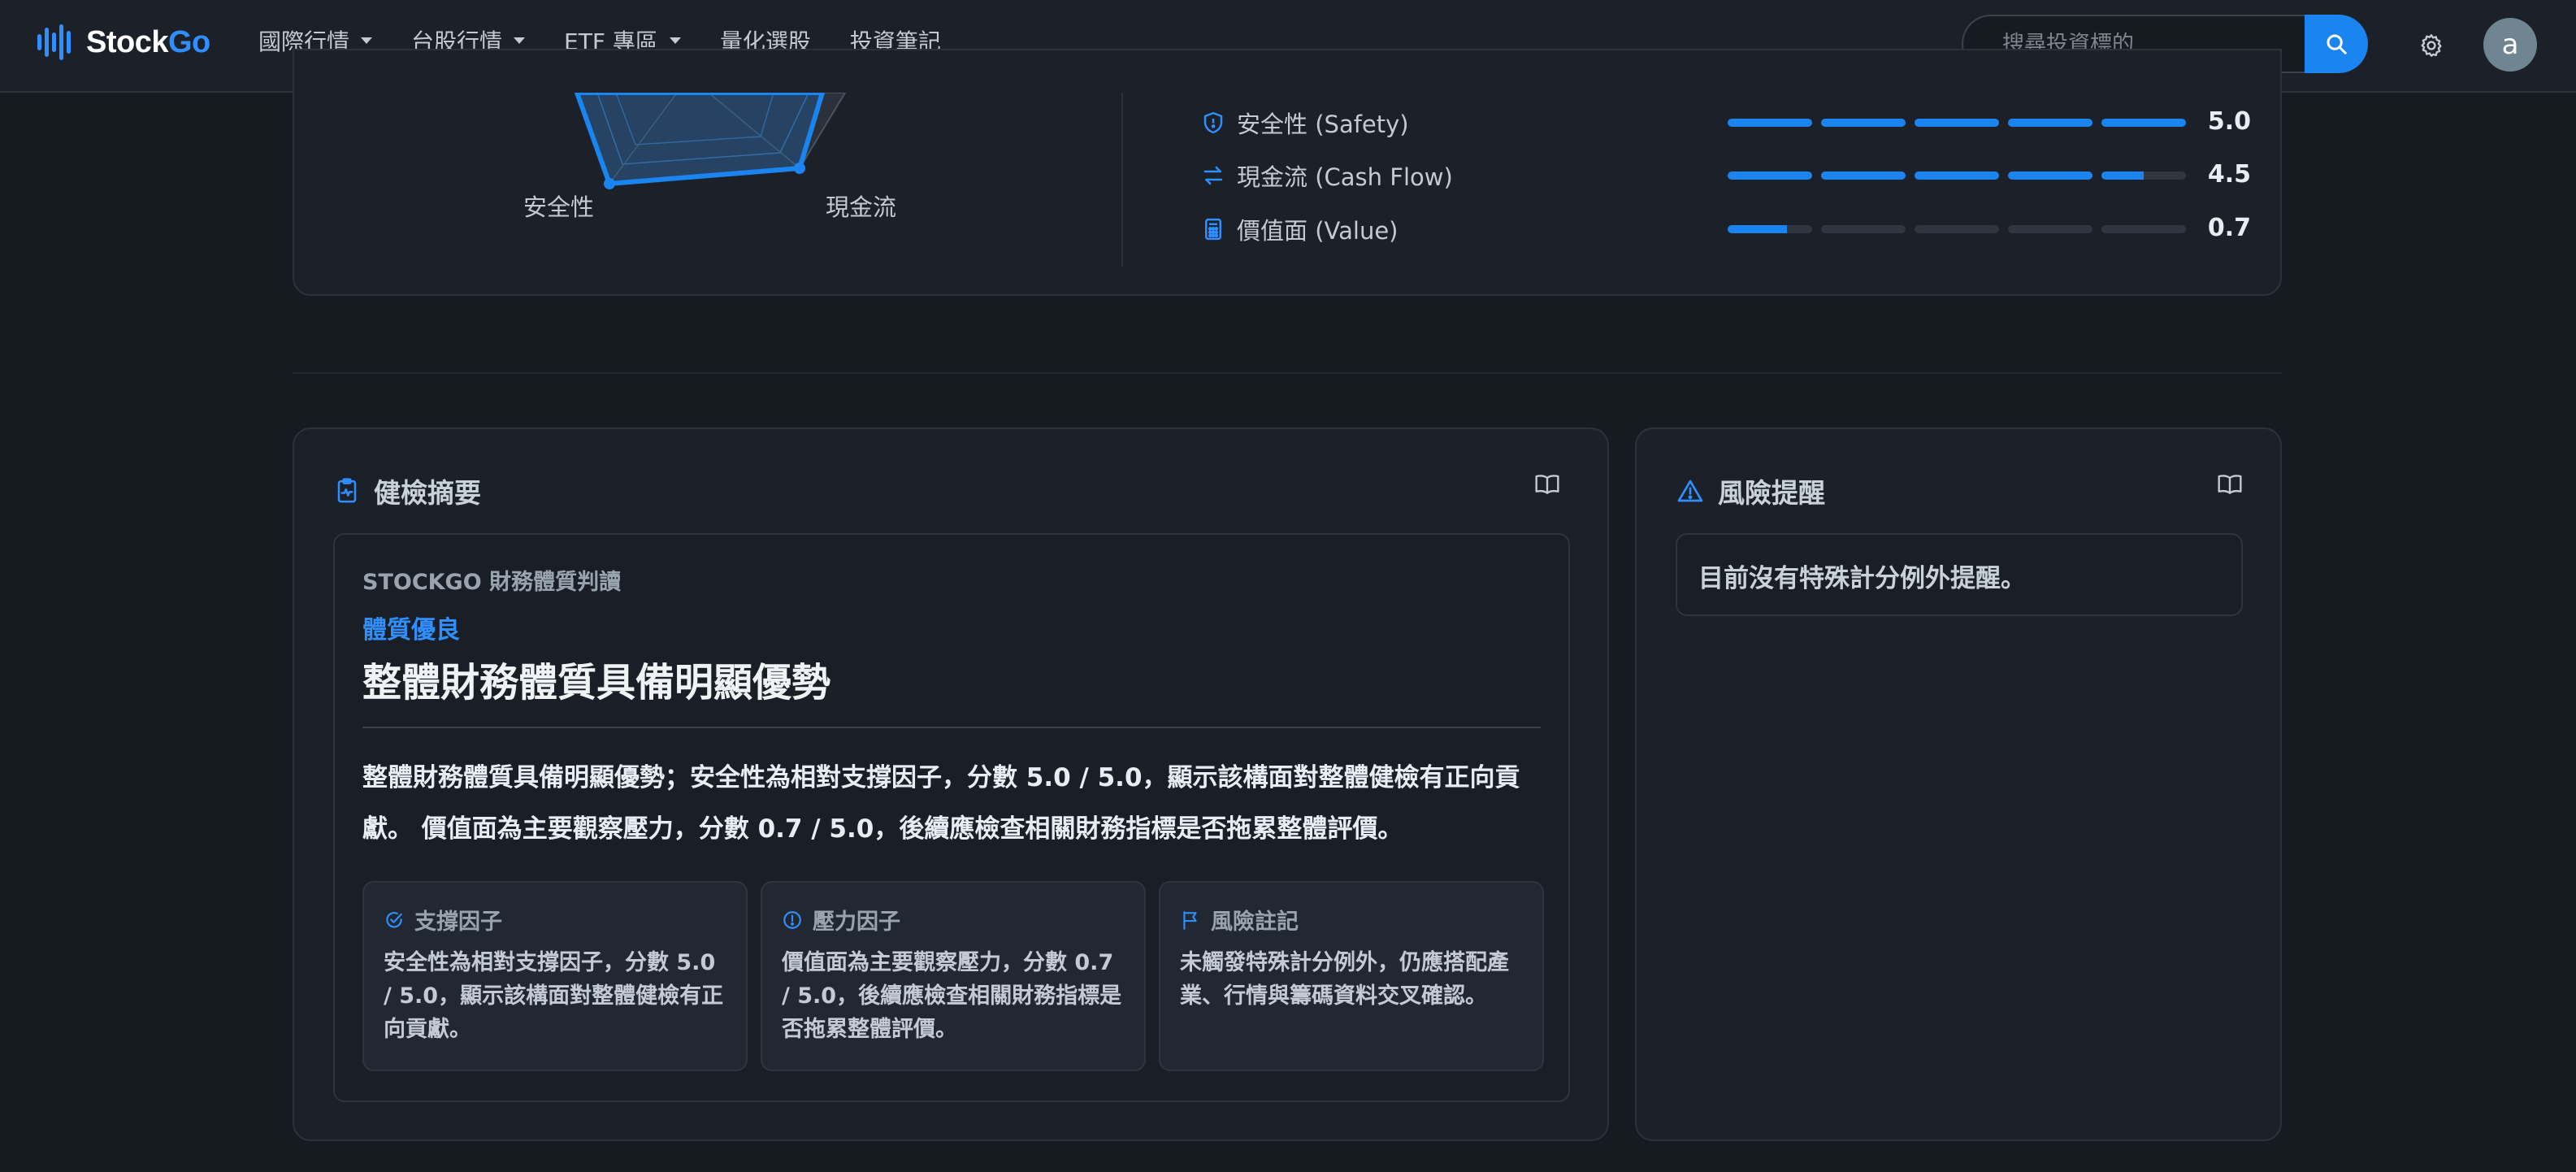 The height and width of the screenshot is (1172, 2576). What do you see at coordinates (458, 922) in the screenshot?
I see `factor-title: 支撐因子` at bounding box center [458, 922].